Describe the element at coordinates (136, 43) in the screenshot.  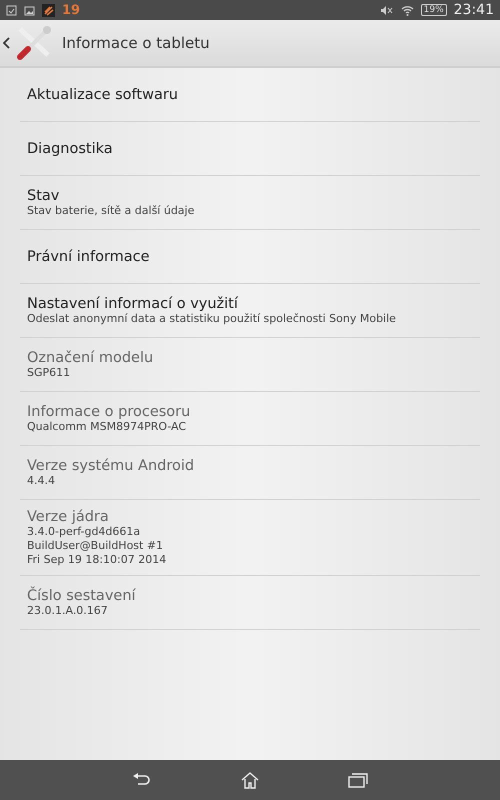
I see `screen-title: Informace o tabletu` at that location.